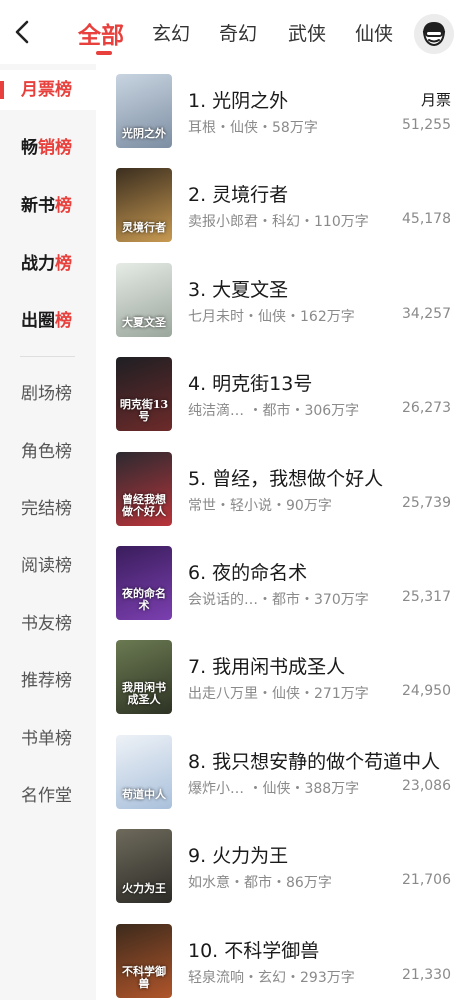  Describe the element at coordinates (307, 32) in the screenshot. I see `tab-wuxia: 武侠` at that location.